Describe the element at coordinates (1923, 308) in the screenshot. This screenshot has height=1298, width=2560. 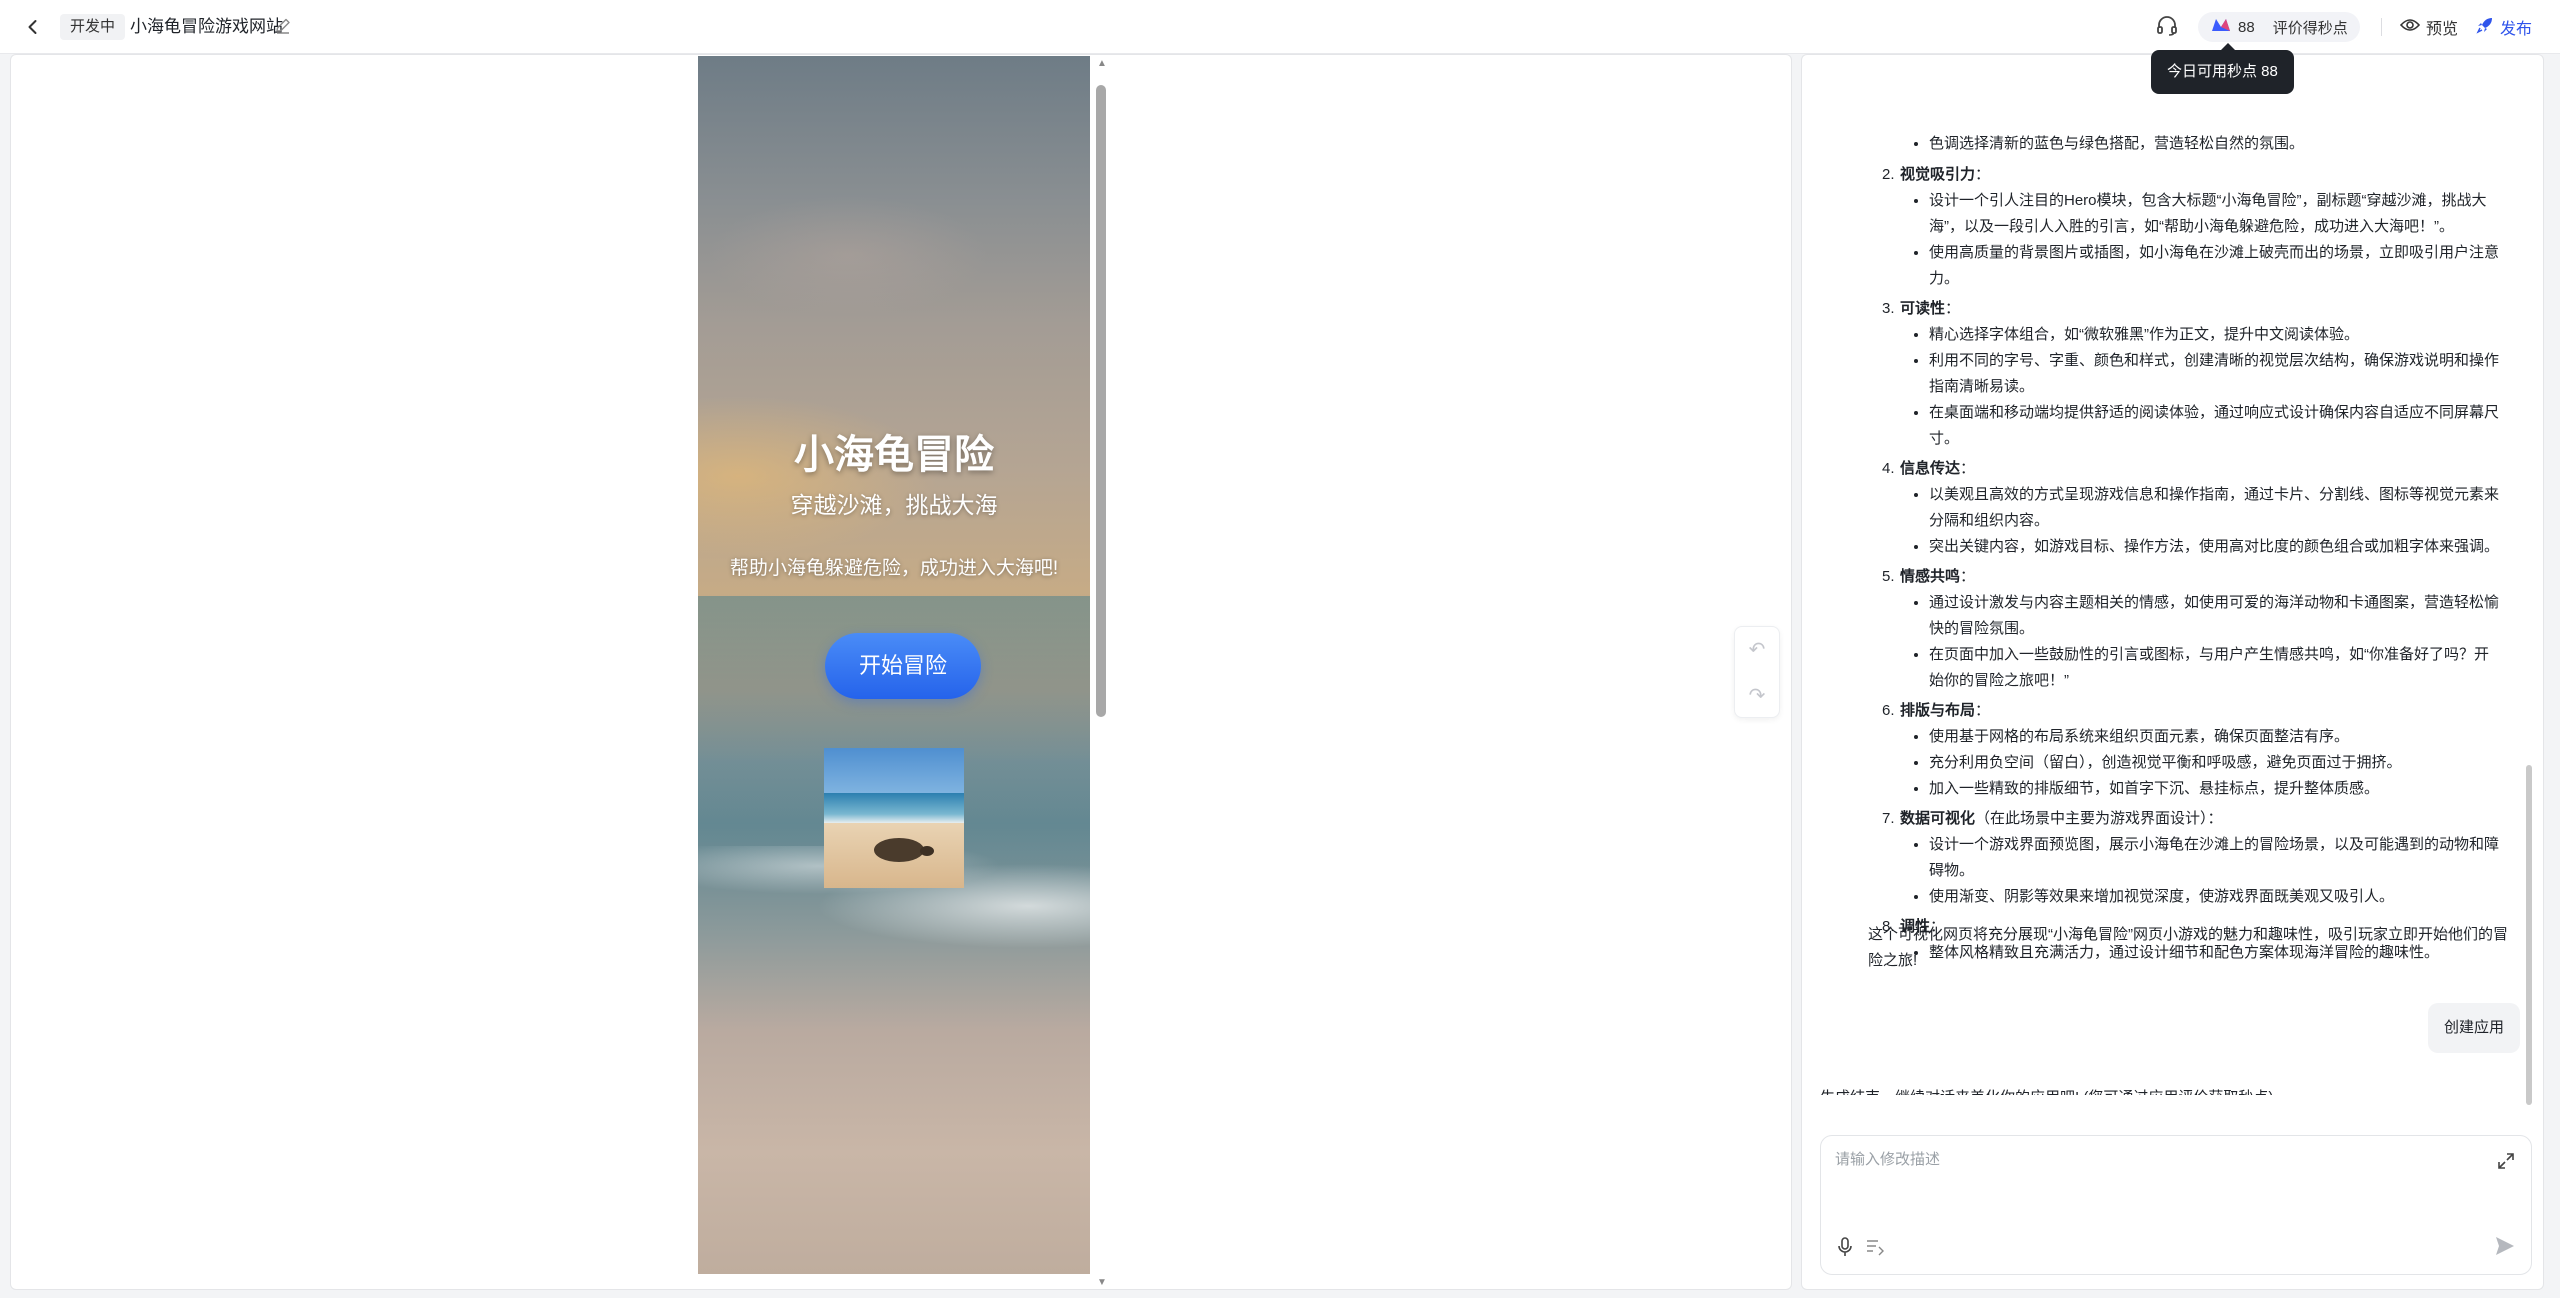
I see `section-title: 可读性` at that location.